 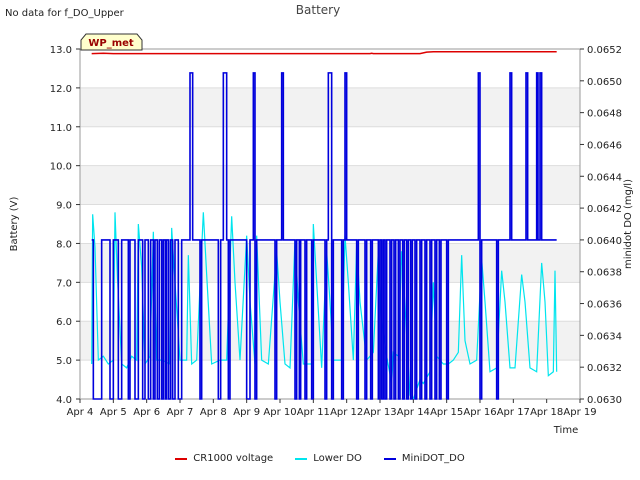 What do you see at coordinates (346, 412) in the screenshot?
I see `x-tick-label: Apr 12` at bounding box center [346, 412].